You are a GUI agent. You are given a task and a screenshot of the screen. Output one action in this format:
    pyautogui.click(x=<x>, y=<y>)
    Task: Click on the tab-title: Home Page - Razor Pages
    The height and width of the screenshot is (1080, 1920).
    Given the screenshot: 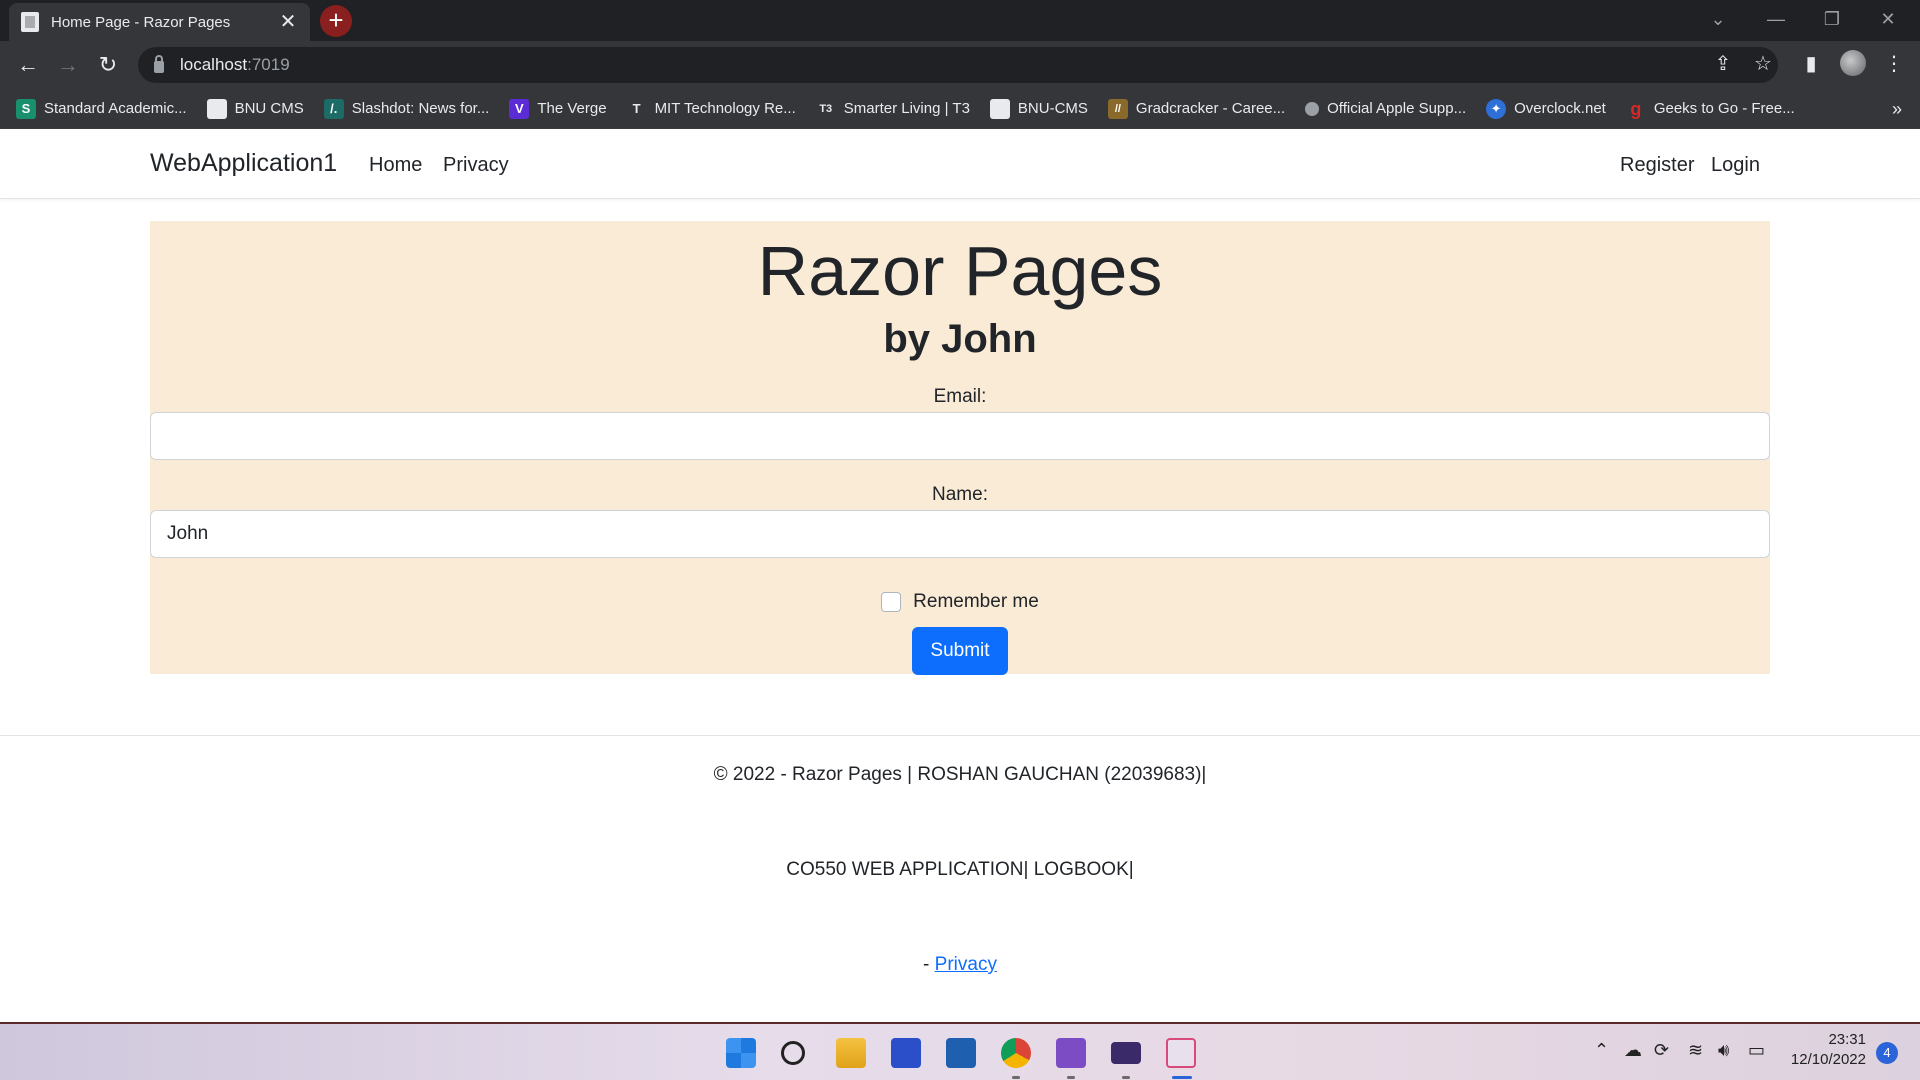 What is the action you would take?
    pyautogui.click(x=141, y=22)
    